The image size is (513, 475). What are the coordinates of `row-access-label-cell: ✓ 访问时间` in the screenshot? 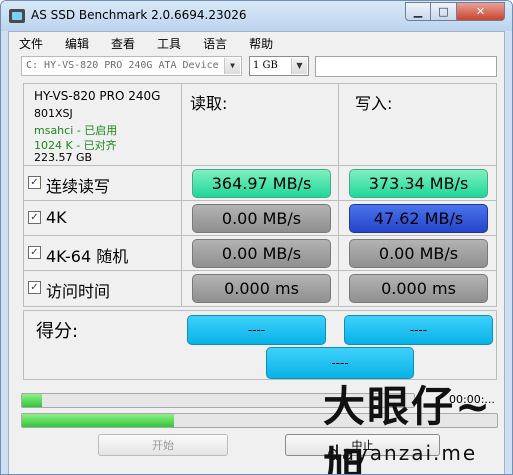 It's located at (102, 288).